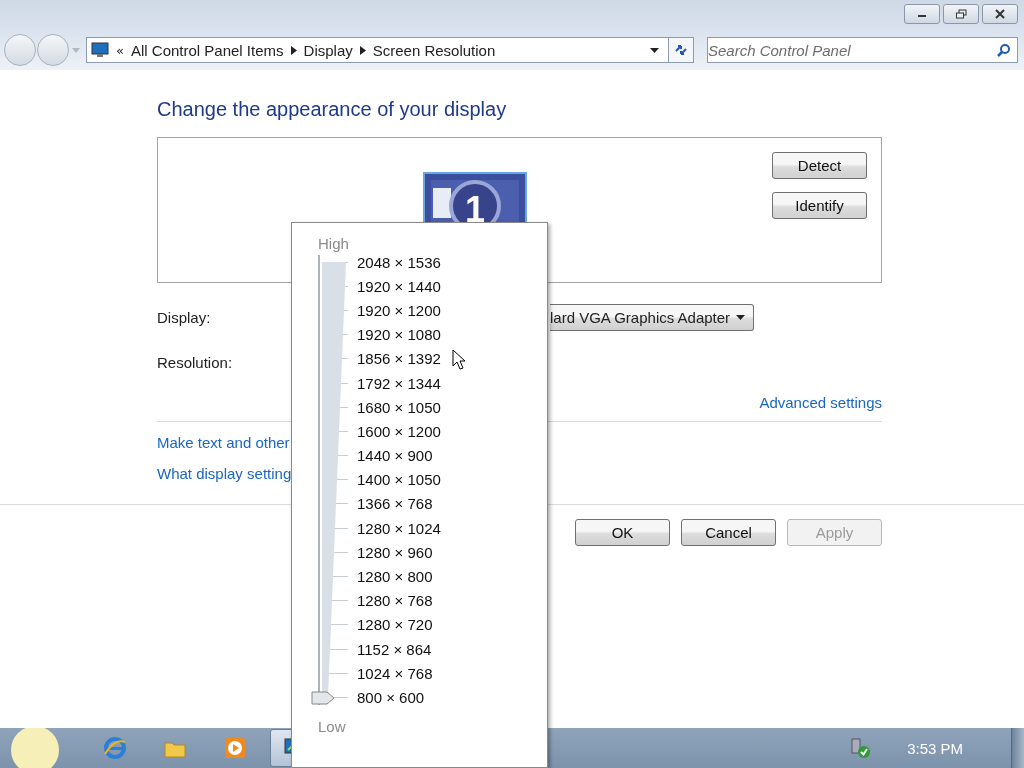  Describe the element at coordinates (328, 50) in the screenshot. I see `breadcrumb: Display` at that location.